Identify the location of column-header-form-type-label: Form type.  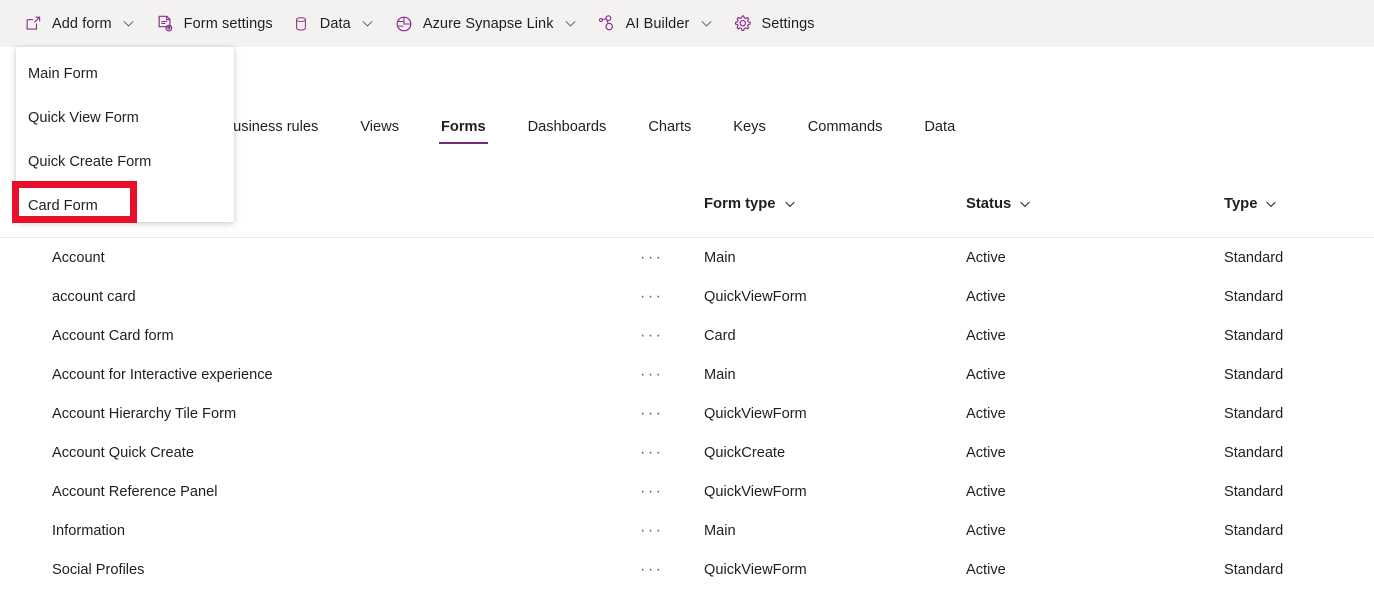
(740, 204).